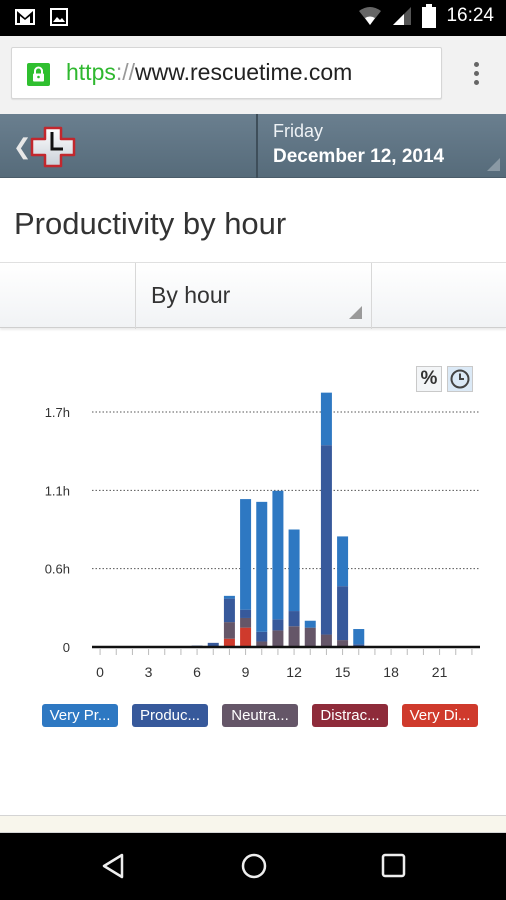 The image size is (506, 900). I want to click on date-label: December 12, 2014, so click(359, 156).